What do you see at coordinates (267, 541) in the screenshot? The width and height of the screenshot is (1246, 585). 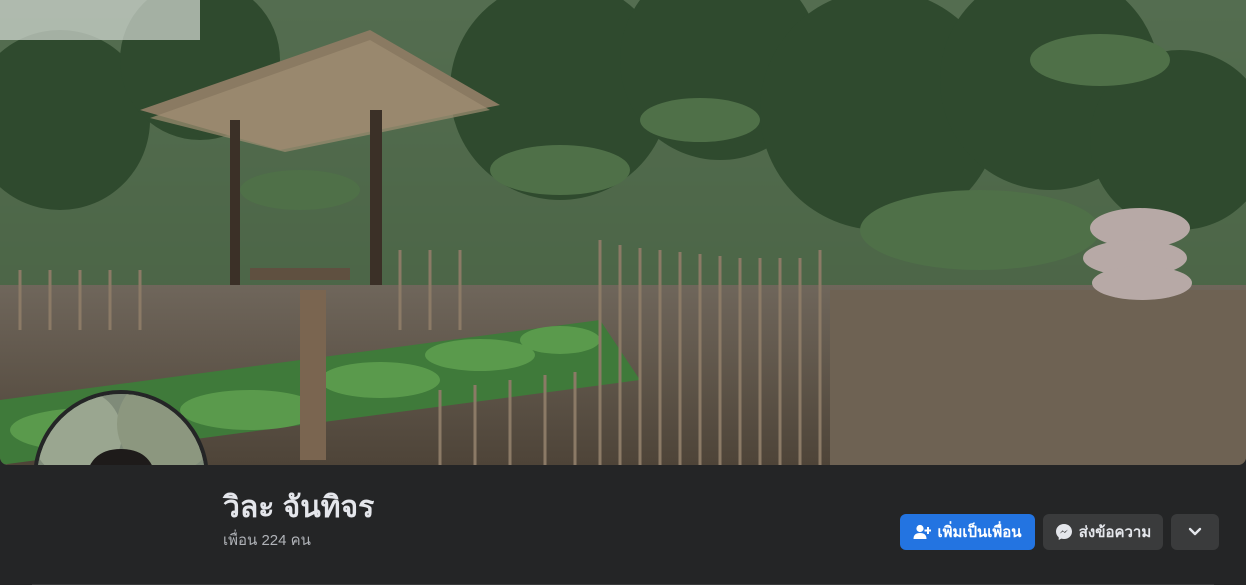 I see `friend-count: เพื่อน 224 คน` at bounding box center [267, 541].